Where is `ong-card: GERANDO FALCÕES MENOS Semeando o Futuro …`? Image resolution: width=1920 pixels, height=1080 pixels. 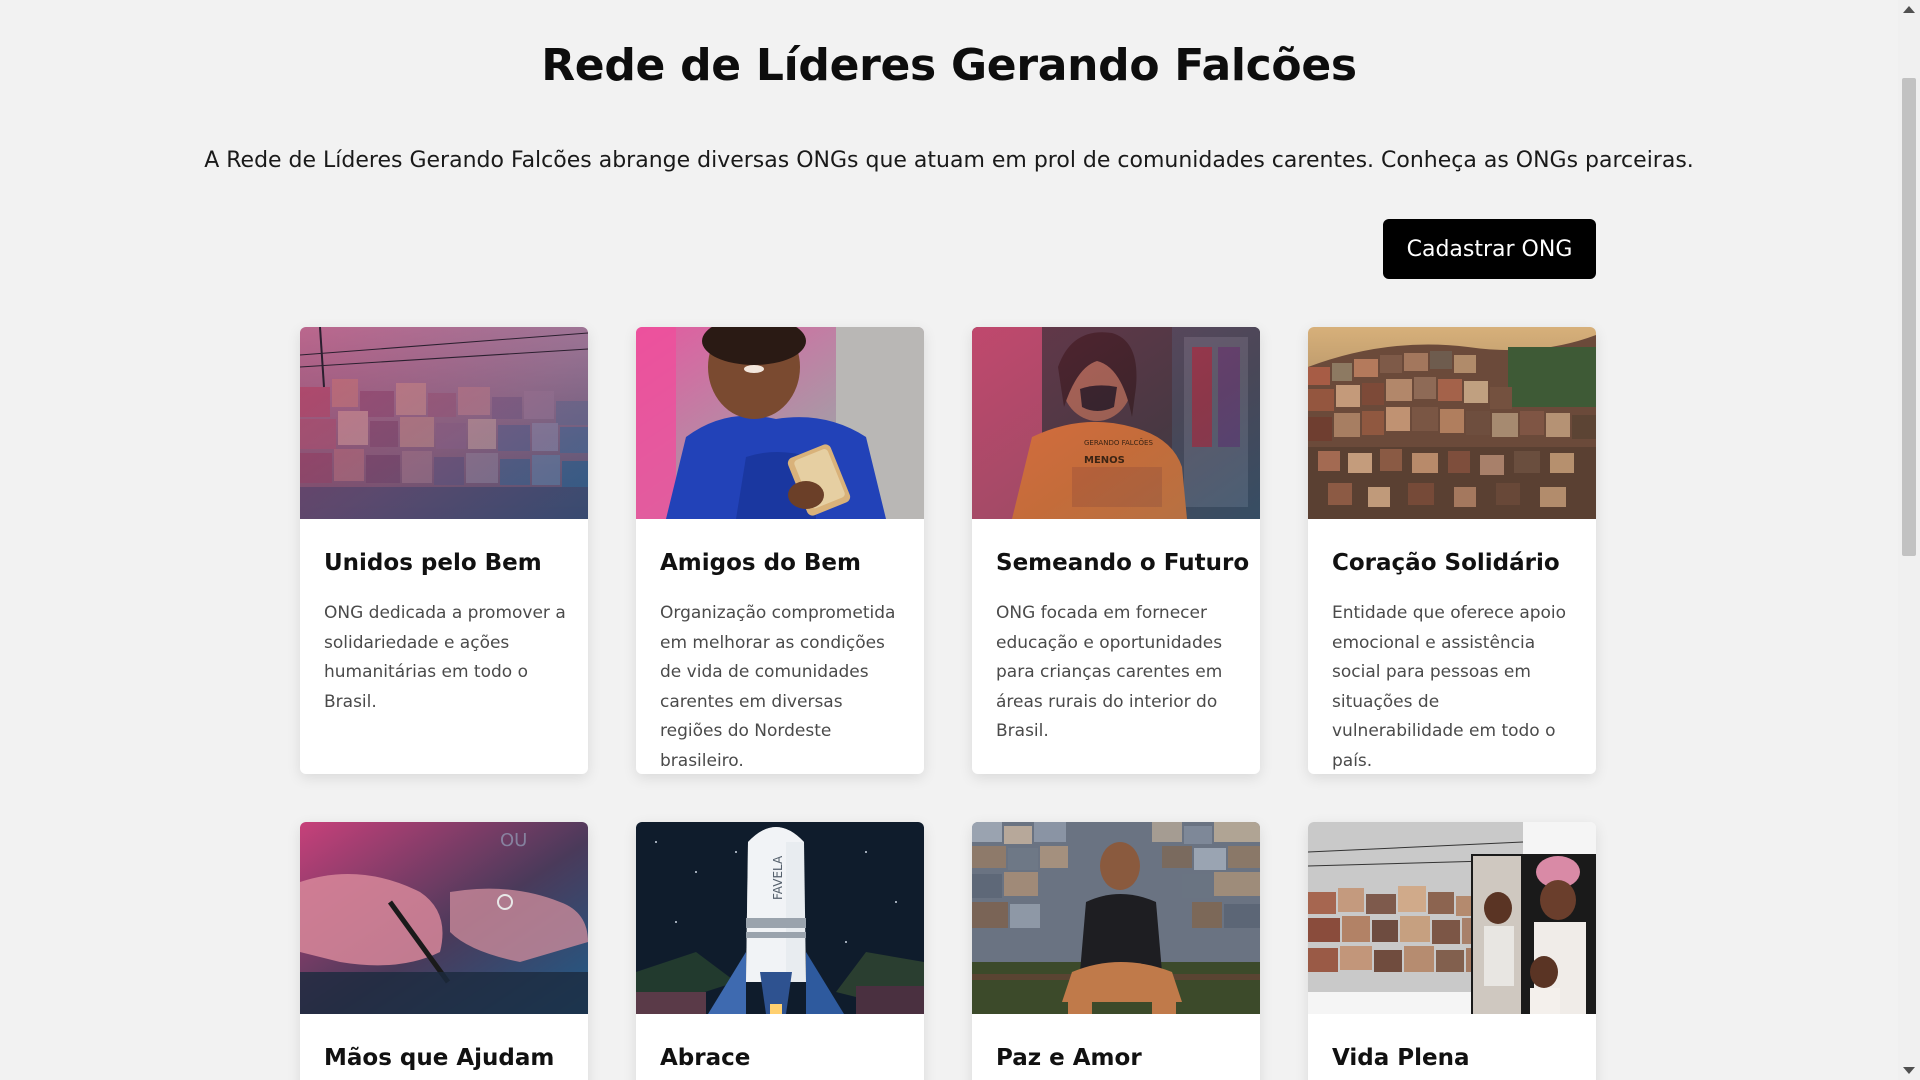
ong-card: GERANDO FALCÕES MENOS Semeando o Futuro … is located at coordinates (1116, 550).